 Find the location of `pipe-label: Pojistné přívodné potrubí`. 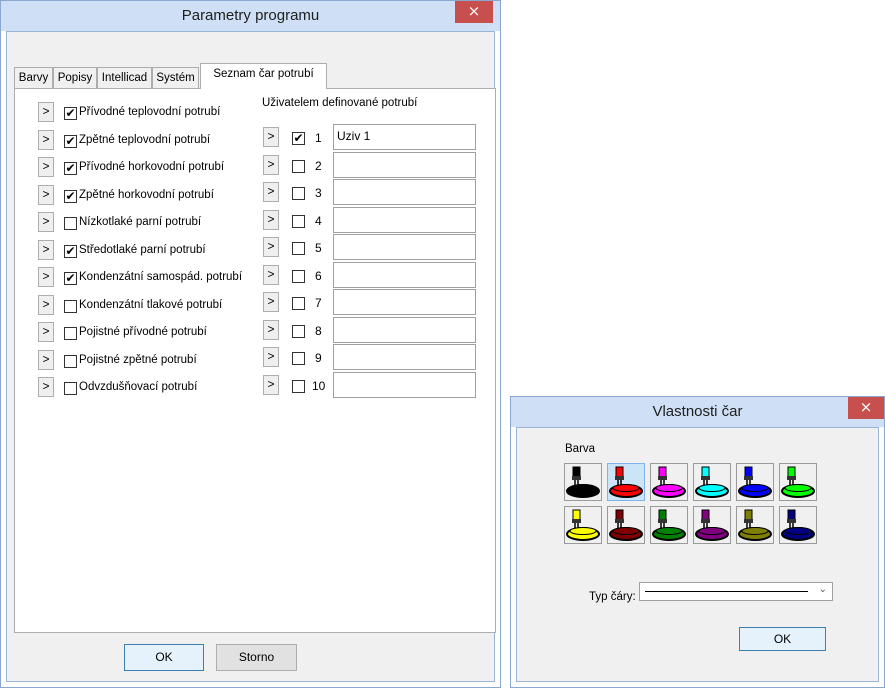

pipe-label: Pojistné přívodné potrubí is located at coordinates (143, 332).